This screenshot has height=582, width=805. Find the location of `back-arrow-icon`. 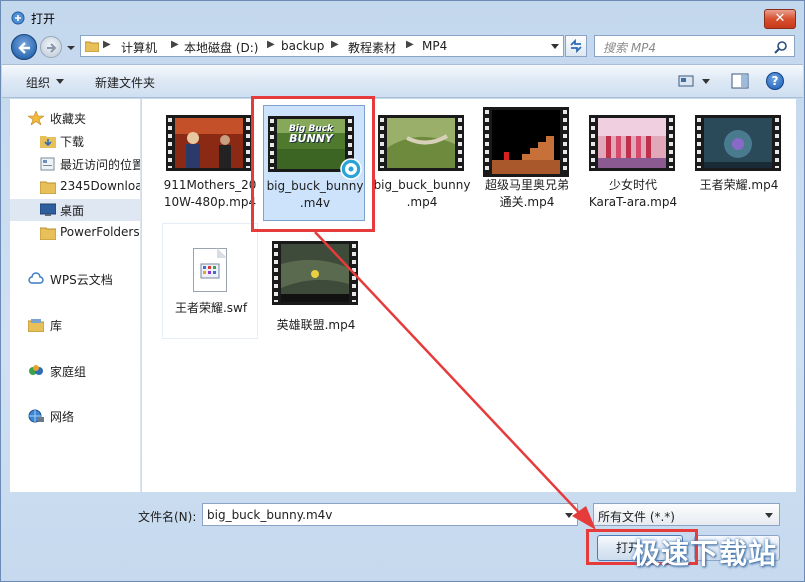

back-arrow-icon is located at coordinates (24, 48).